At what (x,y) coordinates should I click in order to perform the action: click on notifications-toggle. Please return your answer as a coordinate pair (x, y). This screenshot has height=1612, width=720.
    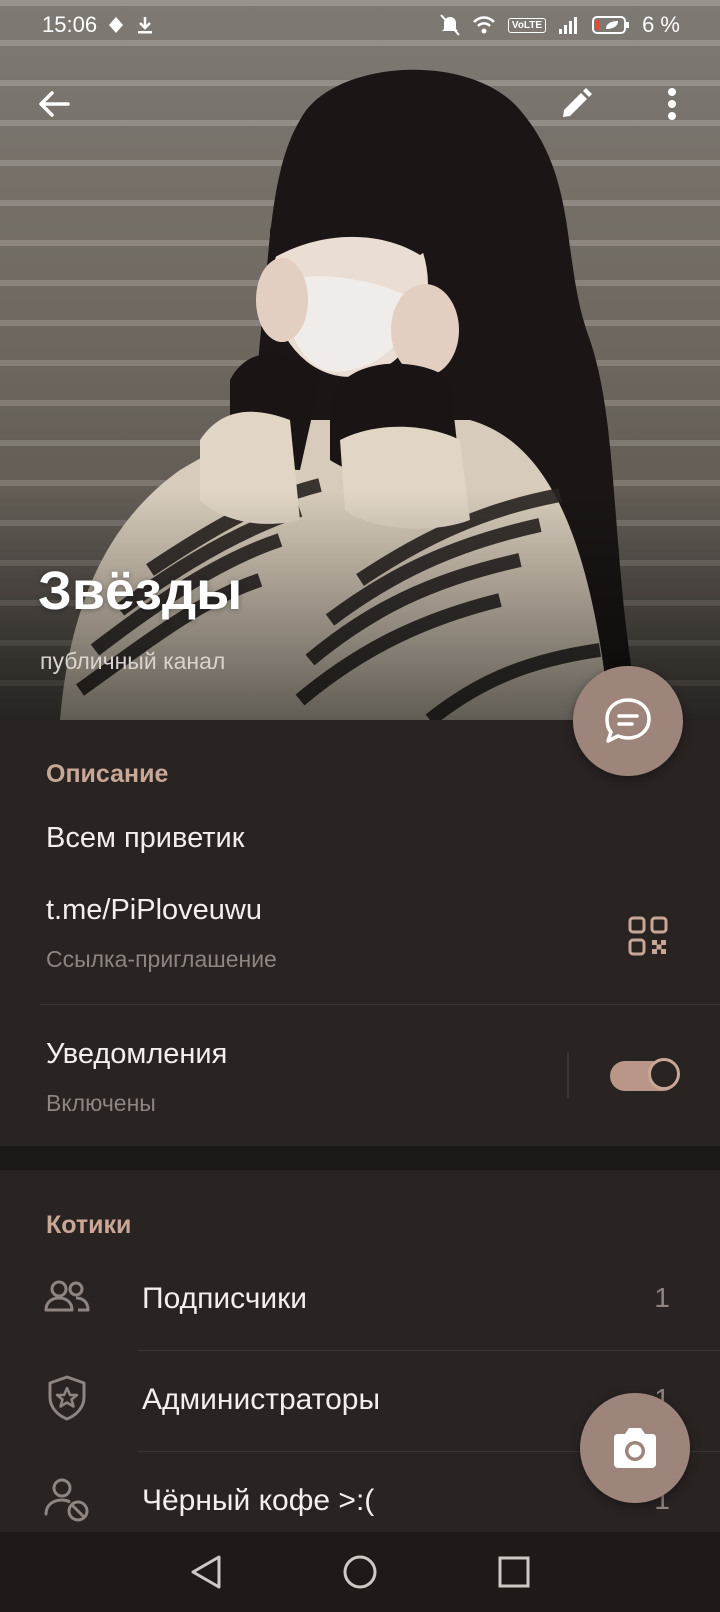
    Looking at the image, I should click on (645, 1074).